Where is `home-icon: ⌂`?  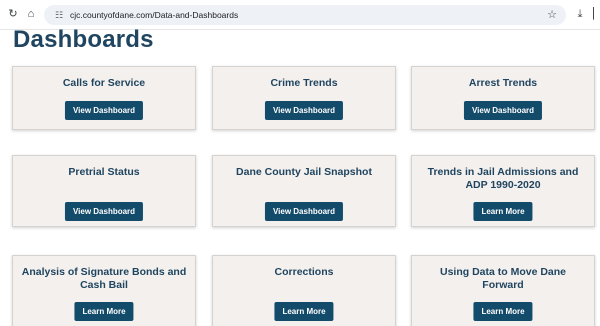
home-icon: ⌂ is located at coordinates (31, 14).